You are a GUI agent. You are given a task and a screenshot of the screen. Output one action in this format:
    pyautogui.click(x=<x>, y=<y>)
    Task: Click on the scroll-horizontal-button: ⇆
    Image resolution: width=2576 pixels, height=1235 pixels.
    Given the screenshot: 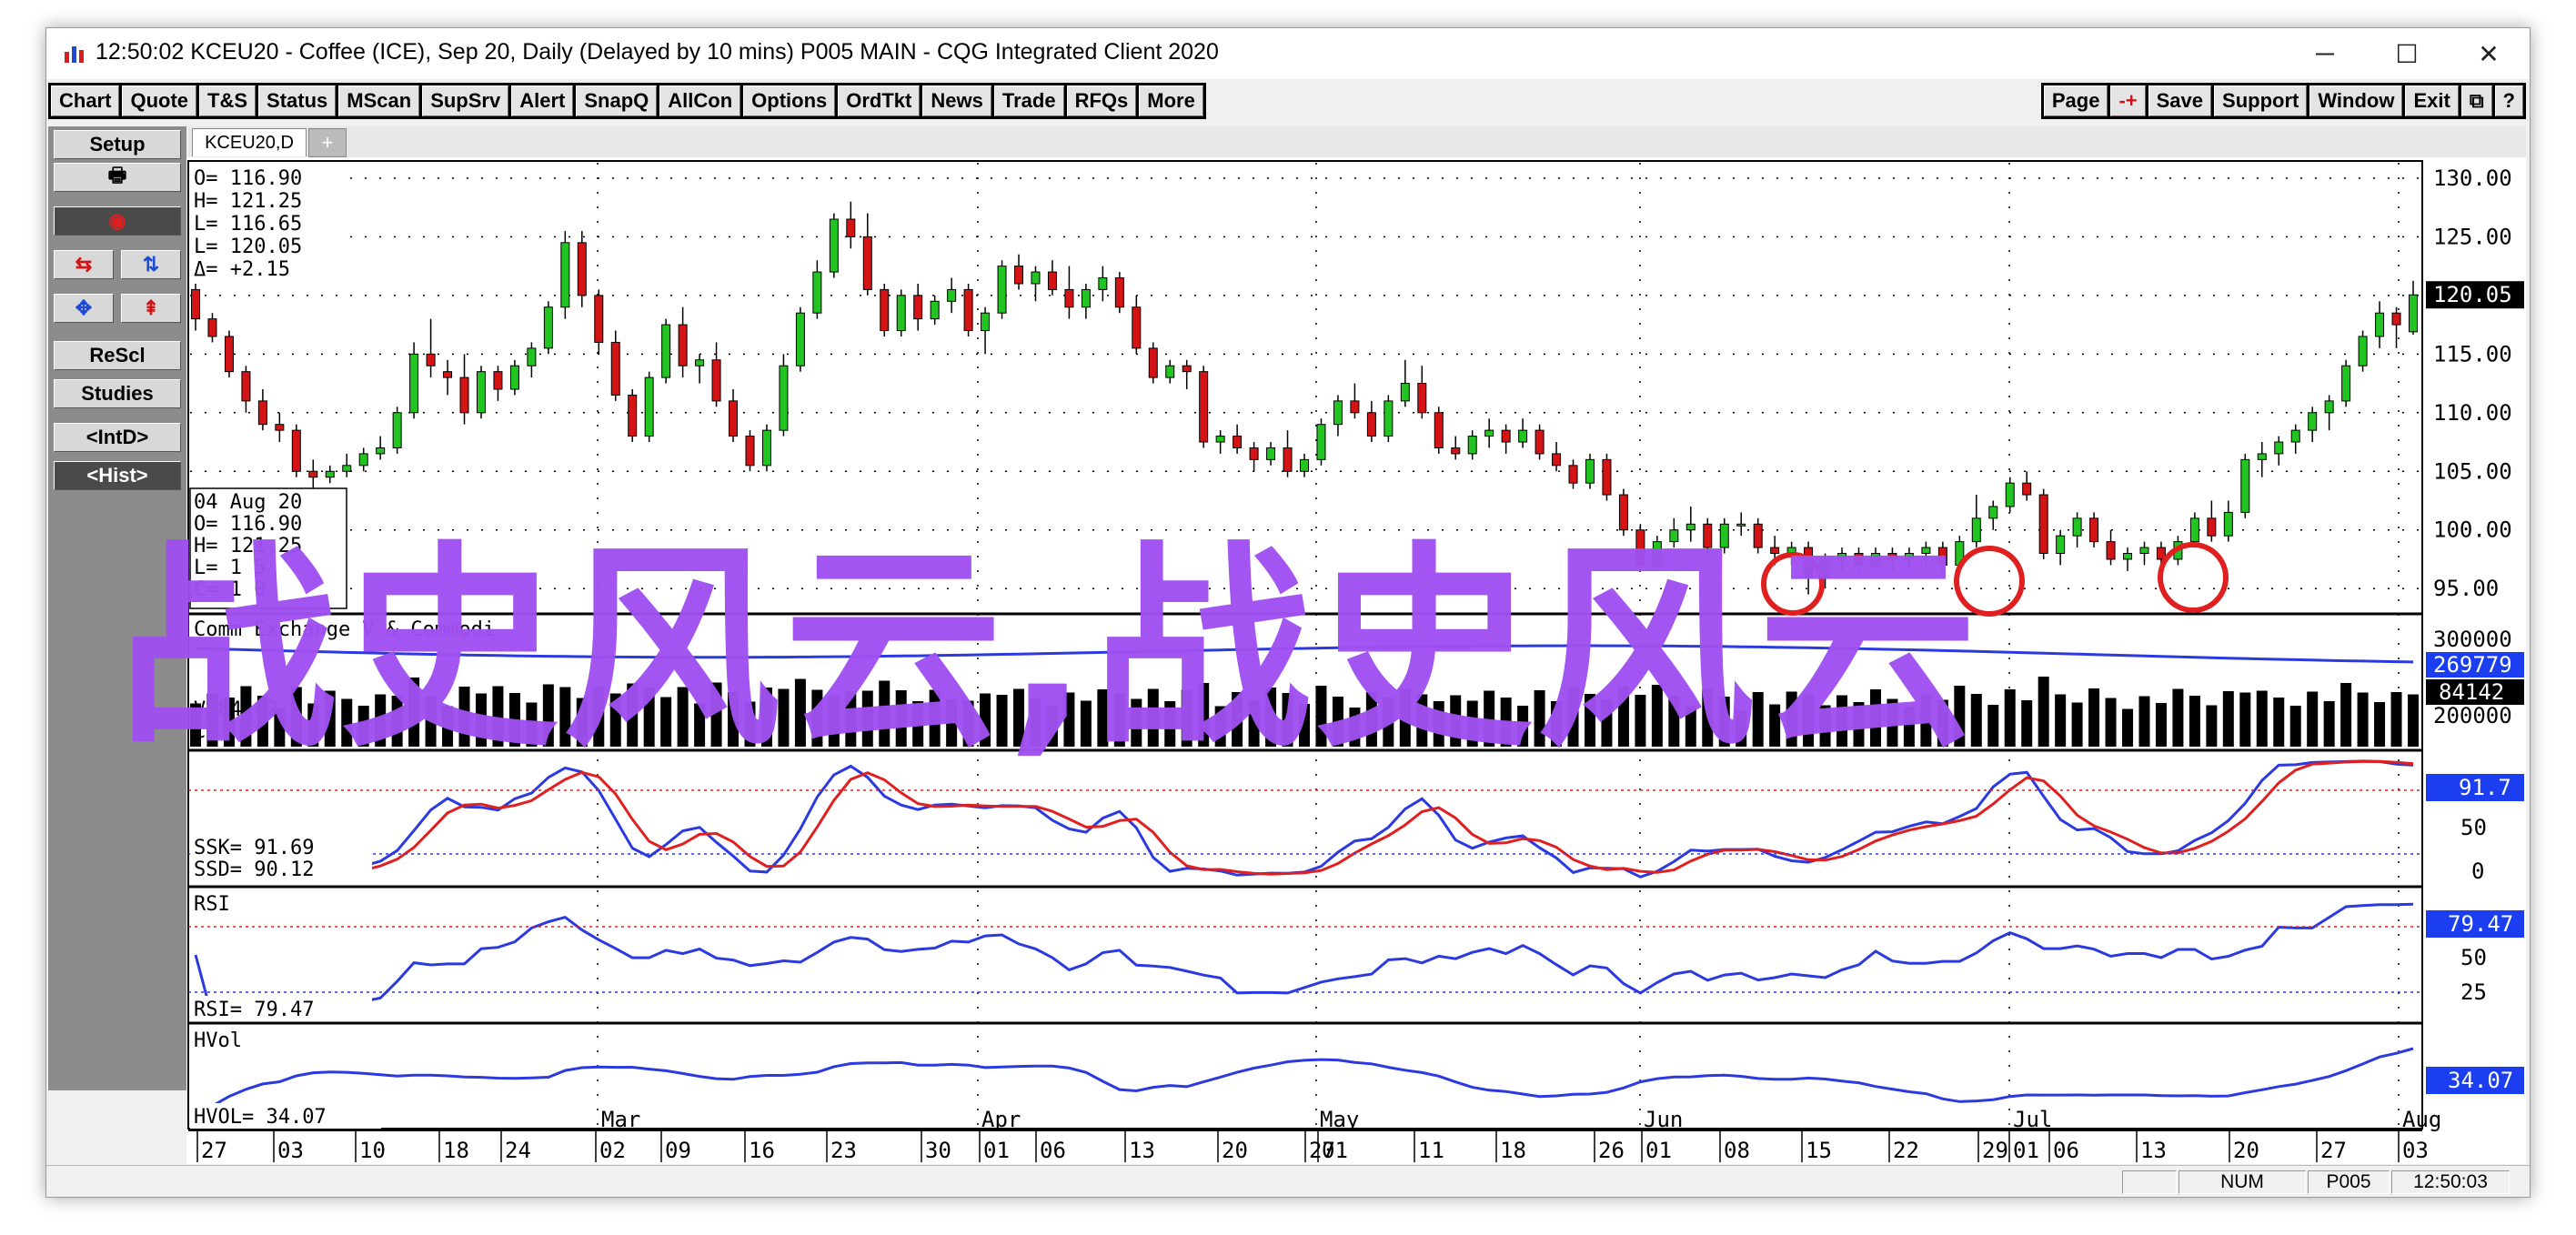 What is the action you would take?
    pyautogui.click(x=84, y=264)
    